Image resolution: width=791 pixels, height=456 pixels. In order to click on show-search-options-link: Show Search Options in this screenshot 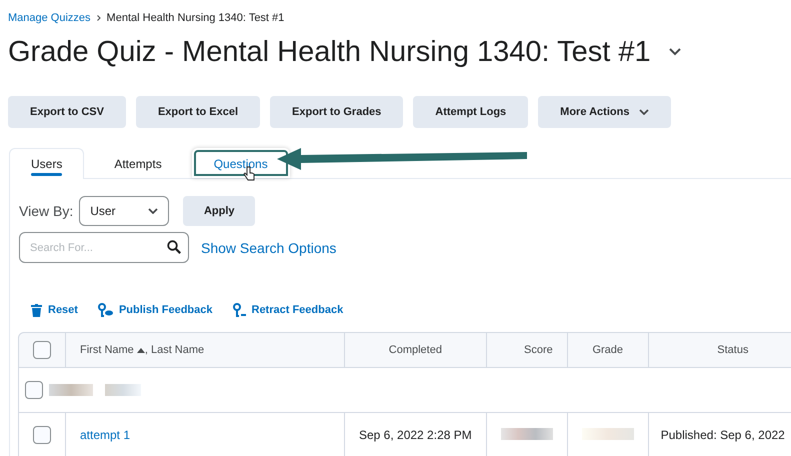, I will do `click(268, 248)`.